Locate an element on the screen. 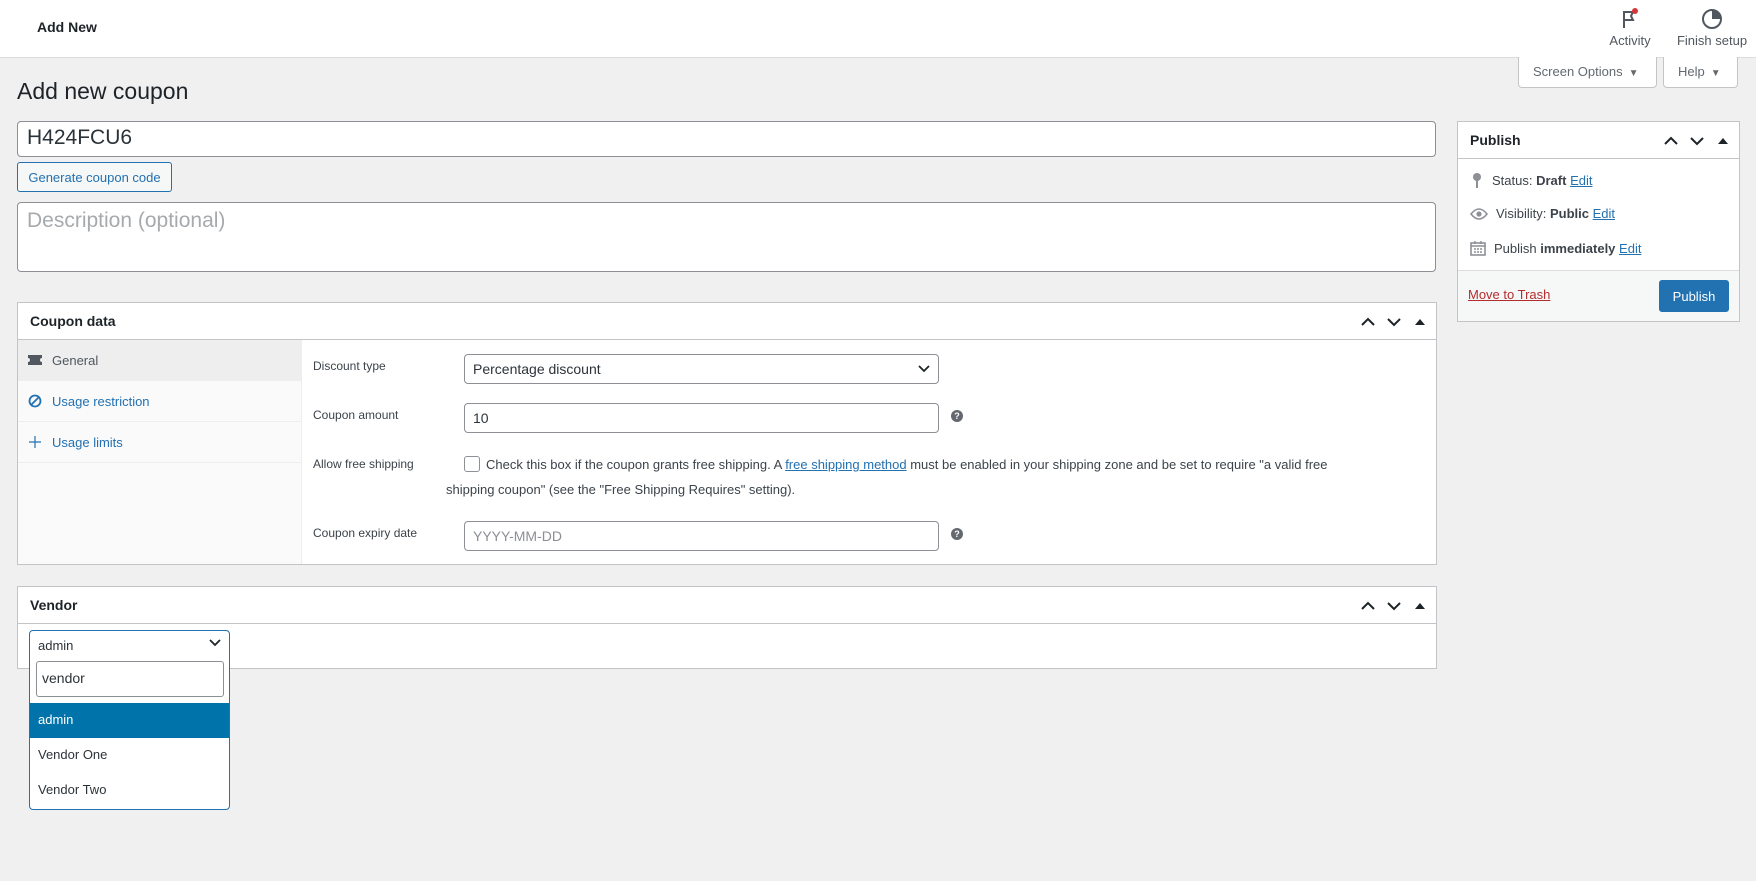 The width and height of the screenshot is (1756, 881). tab-usage-limits: Usage limits is located at coordinates (159, 442).